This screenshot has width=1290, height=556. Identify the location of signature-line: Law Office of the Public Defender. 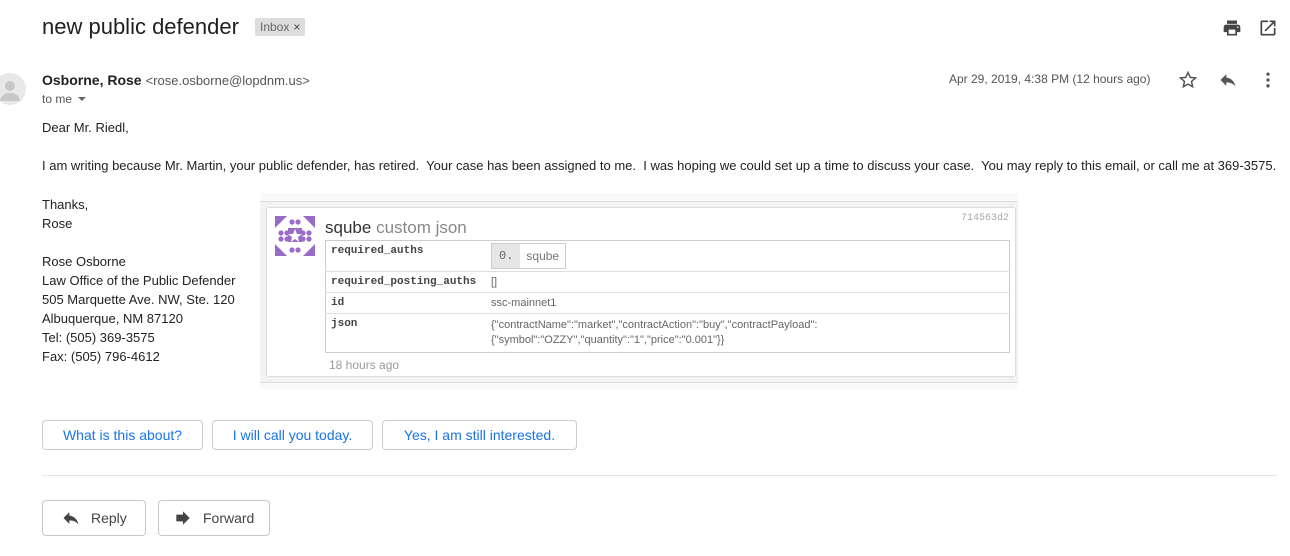
(139, 280).